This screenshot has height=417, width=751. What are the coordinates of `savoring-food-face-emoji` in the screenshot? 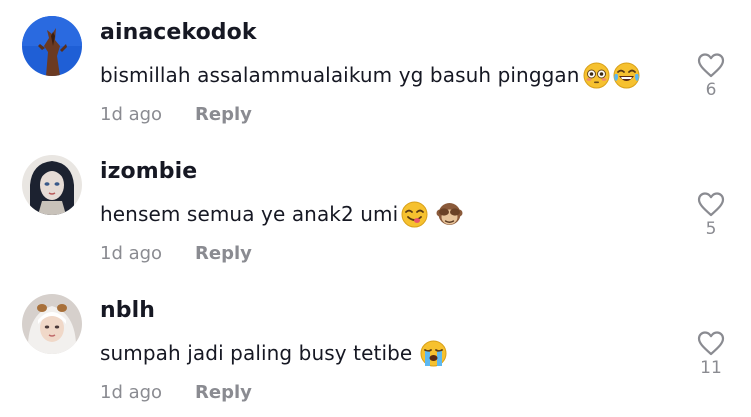 It's located at (414, 214).